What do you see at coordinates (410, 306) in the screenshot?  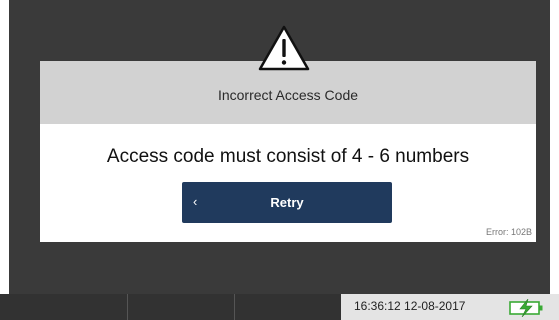 I see `status-datetime: 16:36:12 12-08-2017` at bounding box center [410, 306].